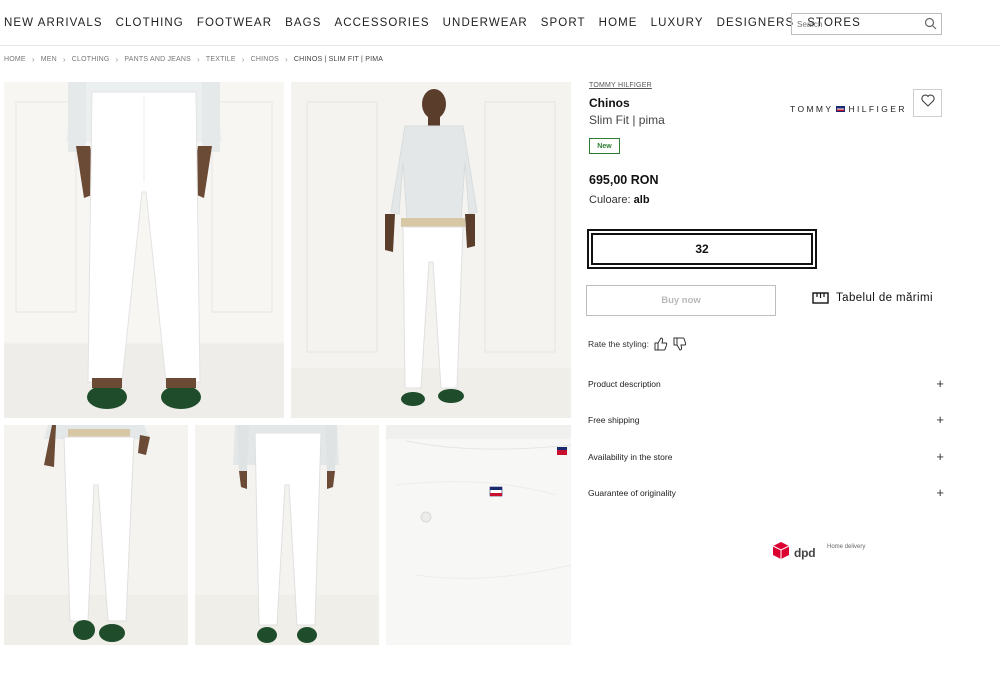 This screenshot has height=688, width=1000. I want to click on accordion-label: Availability in the store, so click(630, 456).